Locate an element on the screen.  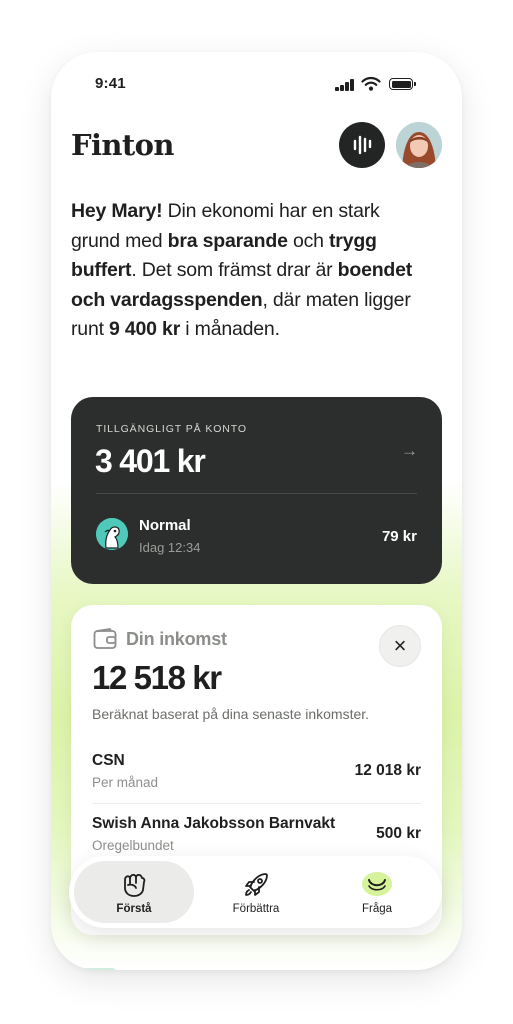
intro-segment: . Det som främst drar är is located at coordinates (234, 270).